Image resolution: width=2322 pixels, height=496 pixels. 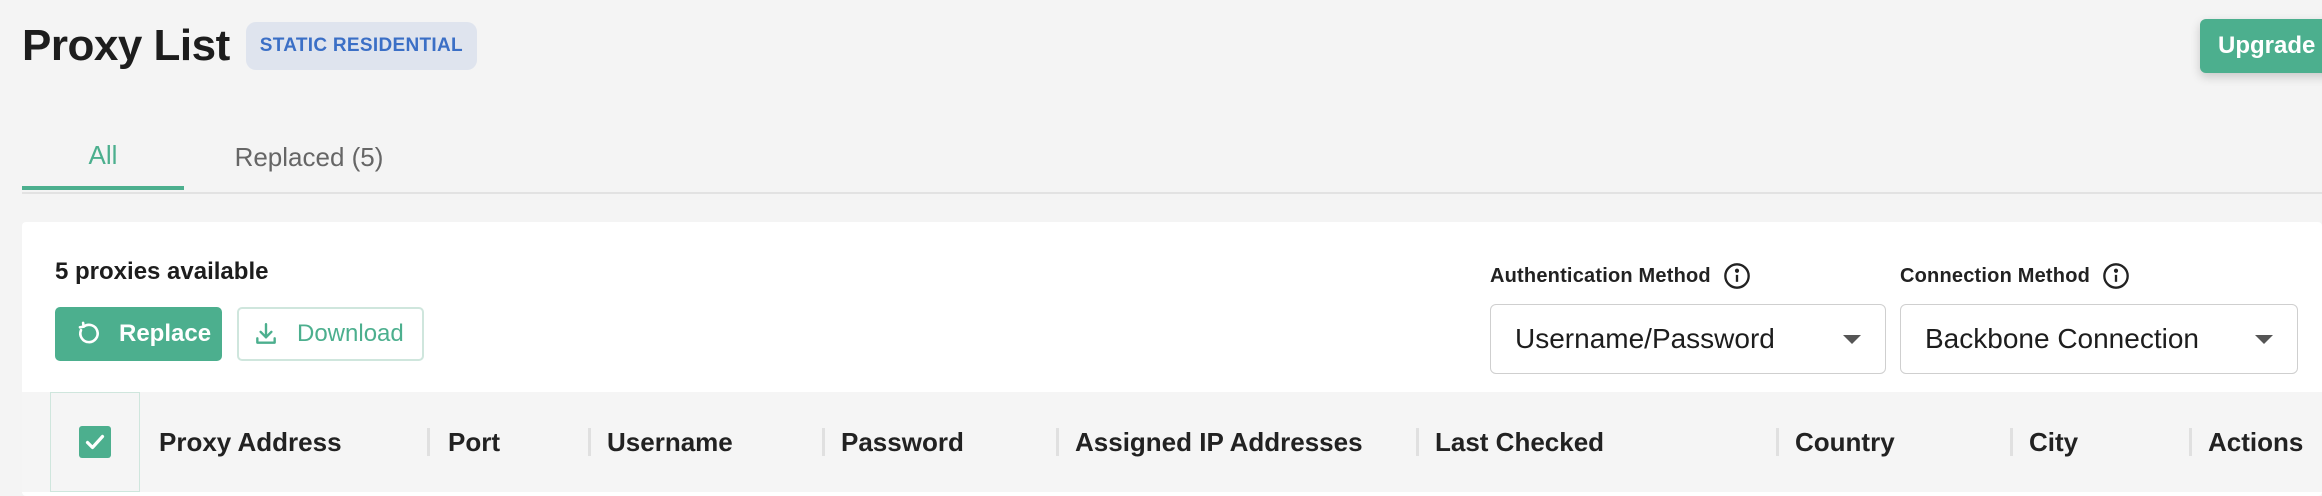 What do you see at coordinates (1219, 442) in the screenshot?
I see `column-header-assigned-ip: Assigned IP Addresses` at bounding box center [1219, 442].